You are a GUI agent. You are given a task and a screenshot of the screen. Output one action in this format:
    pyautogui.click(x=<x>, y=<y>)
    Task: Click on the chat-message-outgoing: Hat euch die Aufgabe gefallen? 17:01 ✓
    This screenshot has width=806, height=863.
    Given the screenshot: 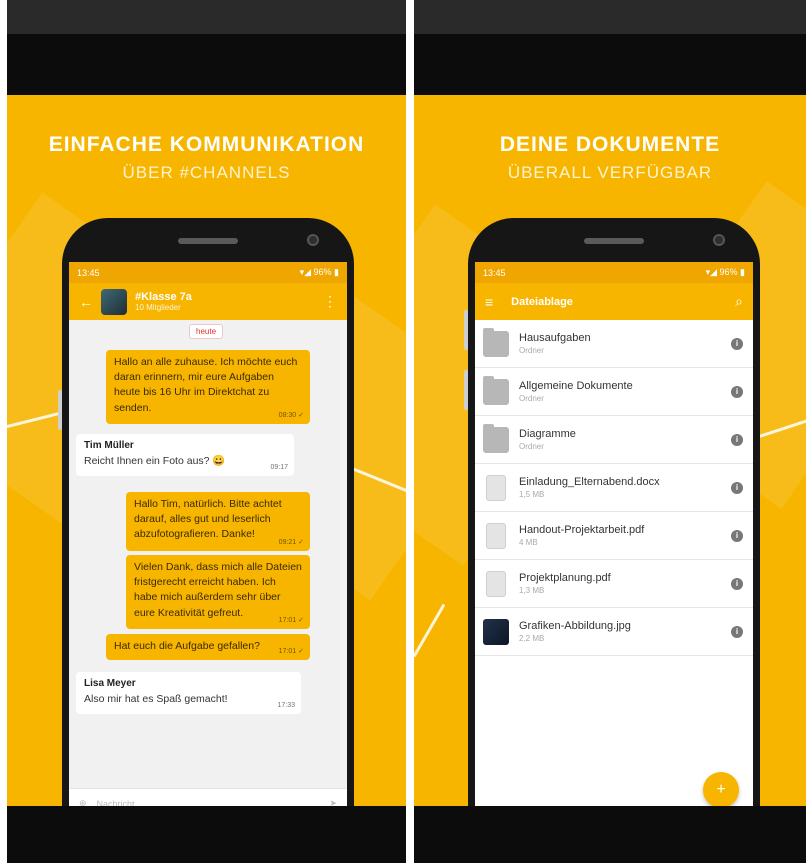 What is the action you would take?
    pyautogui.click(x=208, y=647)
    